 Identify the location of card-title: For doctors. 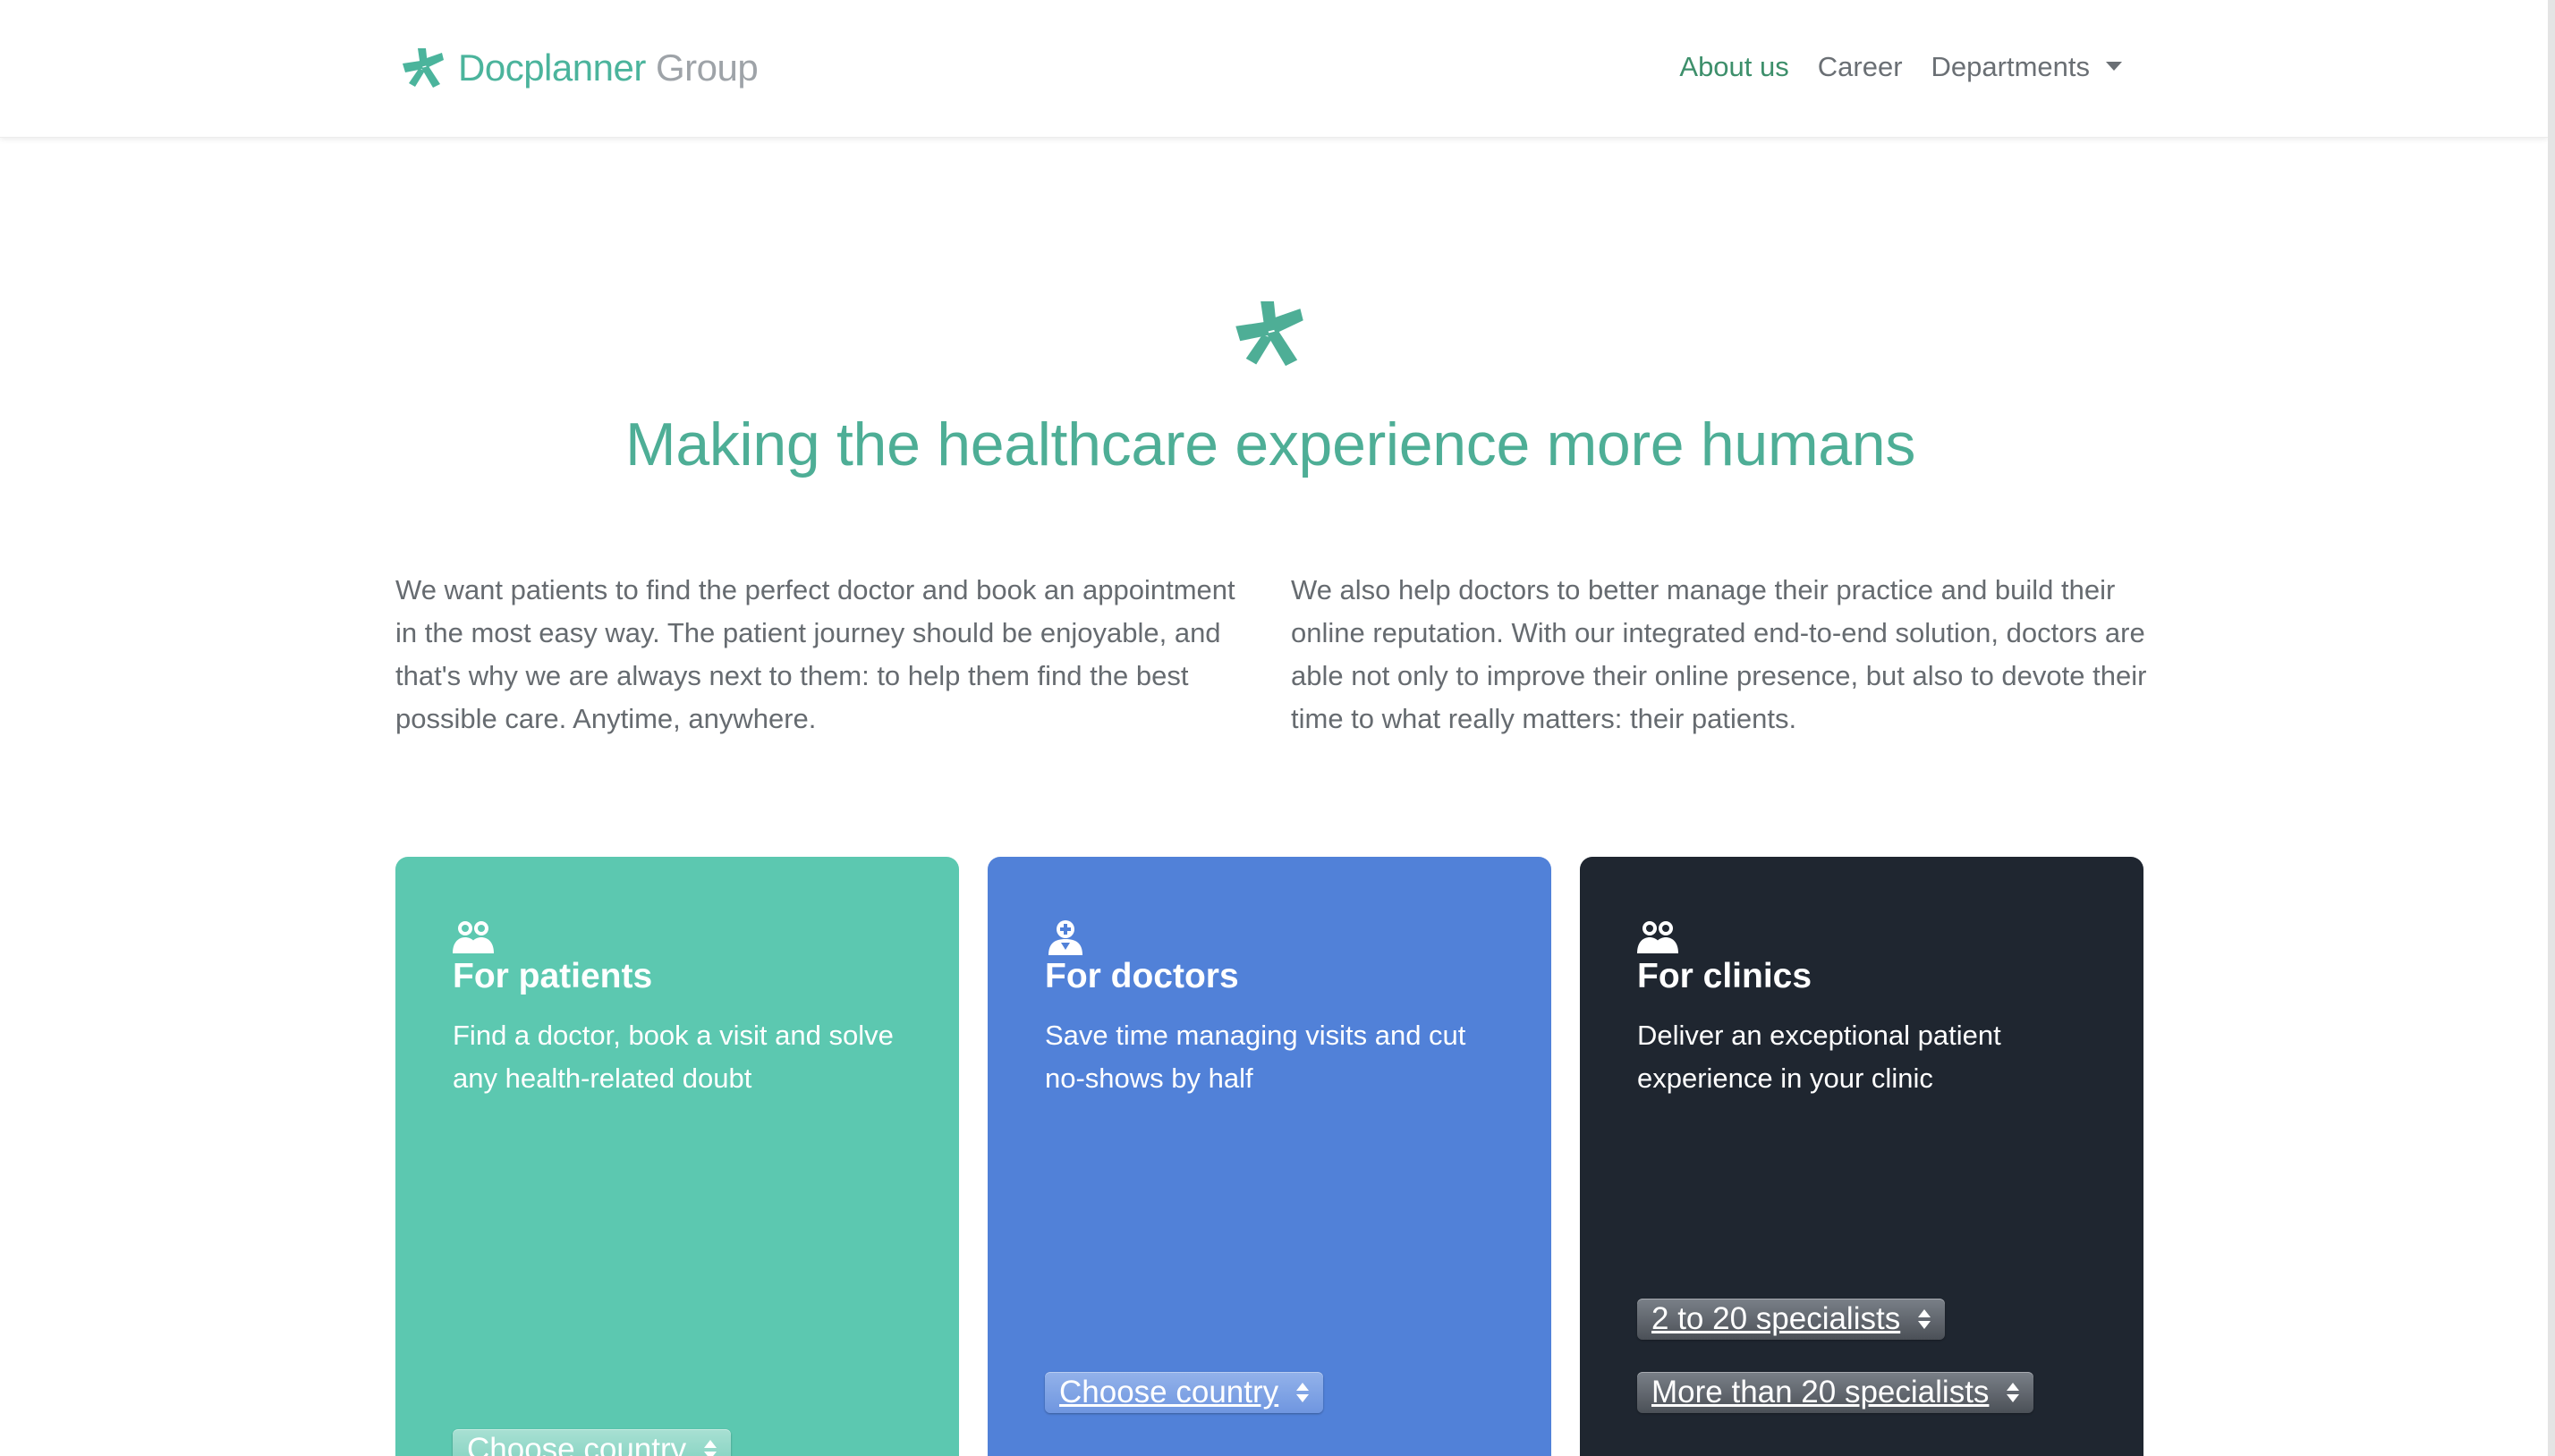
(1142, 976).